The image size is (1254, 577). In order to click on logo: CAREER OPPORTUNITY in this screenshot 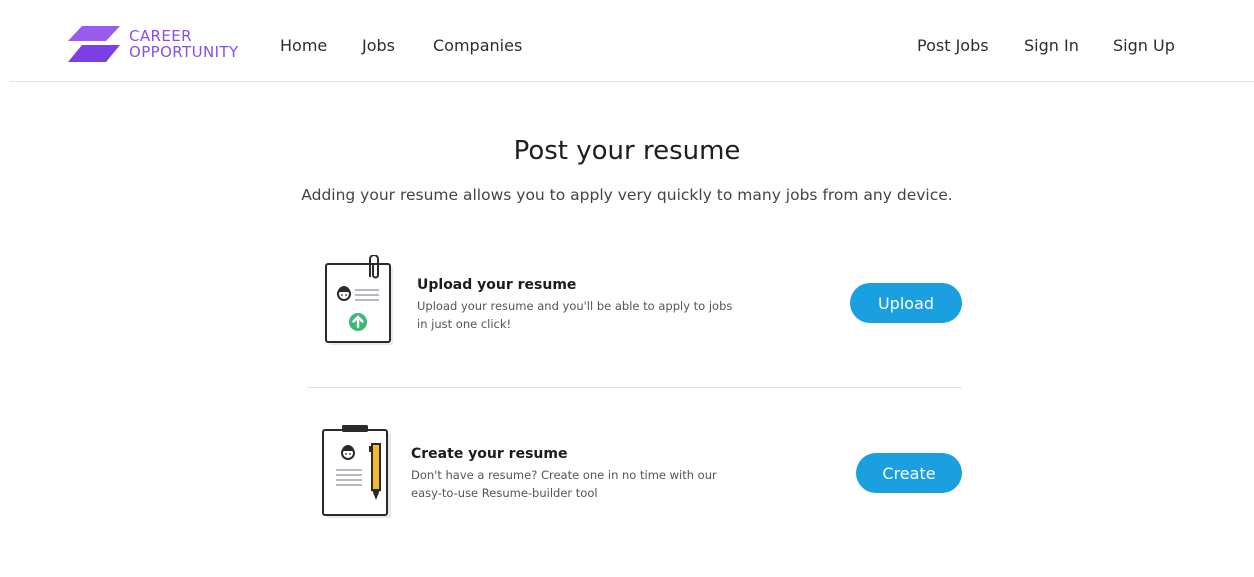, I will do `click(153, 44)`.